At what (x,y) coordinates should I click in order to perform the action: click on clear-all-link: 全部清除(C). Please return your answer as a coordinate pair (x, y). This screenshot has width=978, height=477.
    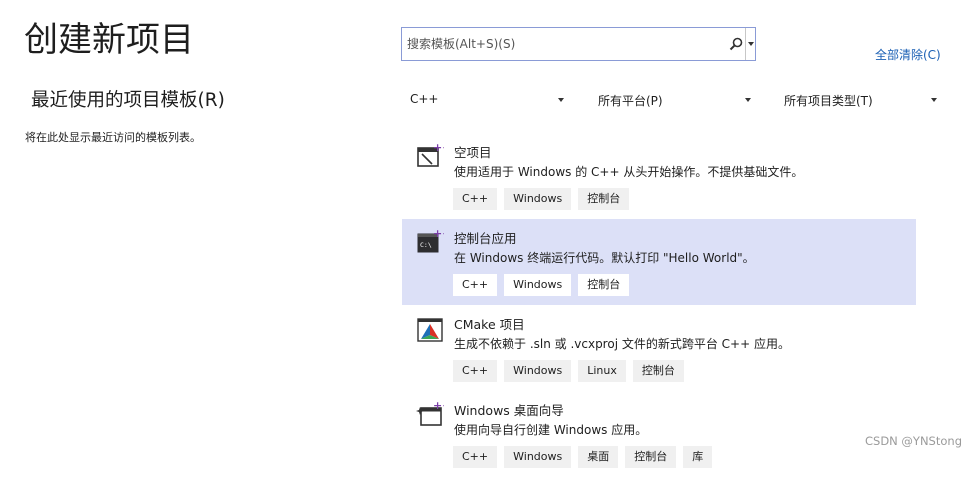
    Looking at the image, I should click on (908, 54).